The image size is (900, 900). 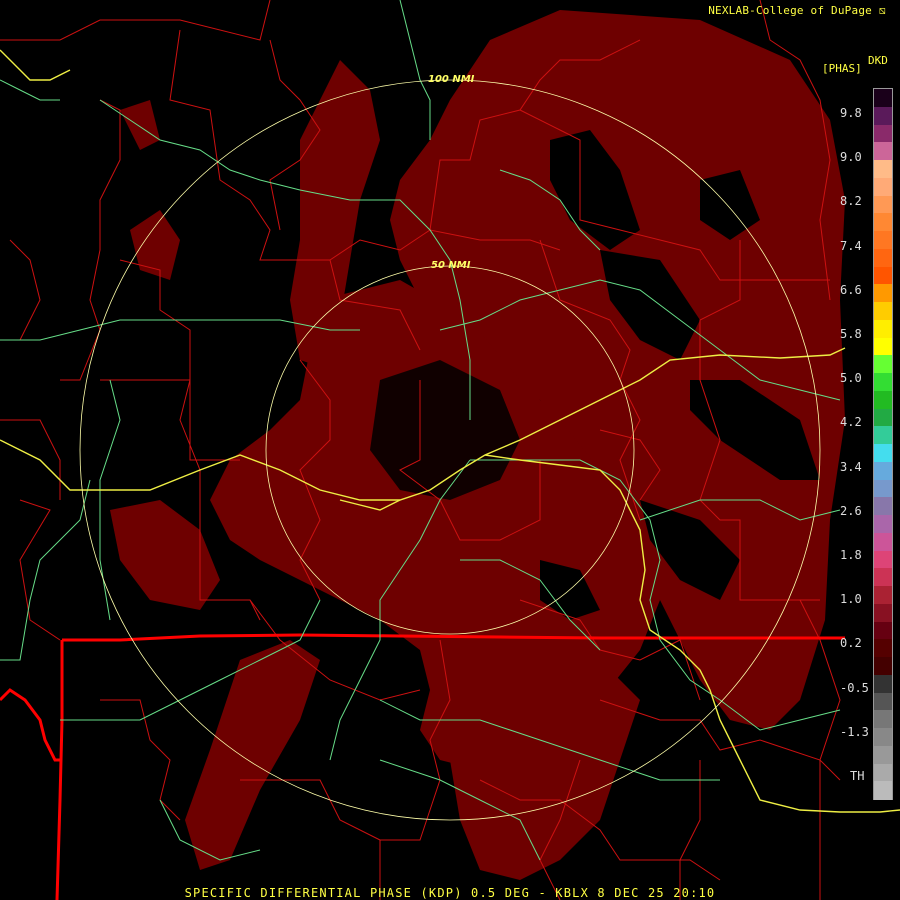 What do you see at coordinates (854, 731) in the screenshot?
I see `color-scale-tick-label: -1.3` at bounding box center [854, 731].